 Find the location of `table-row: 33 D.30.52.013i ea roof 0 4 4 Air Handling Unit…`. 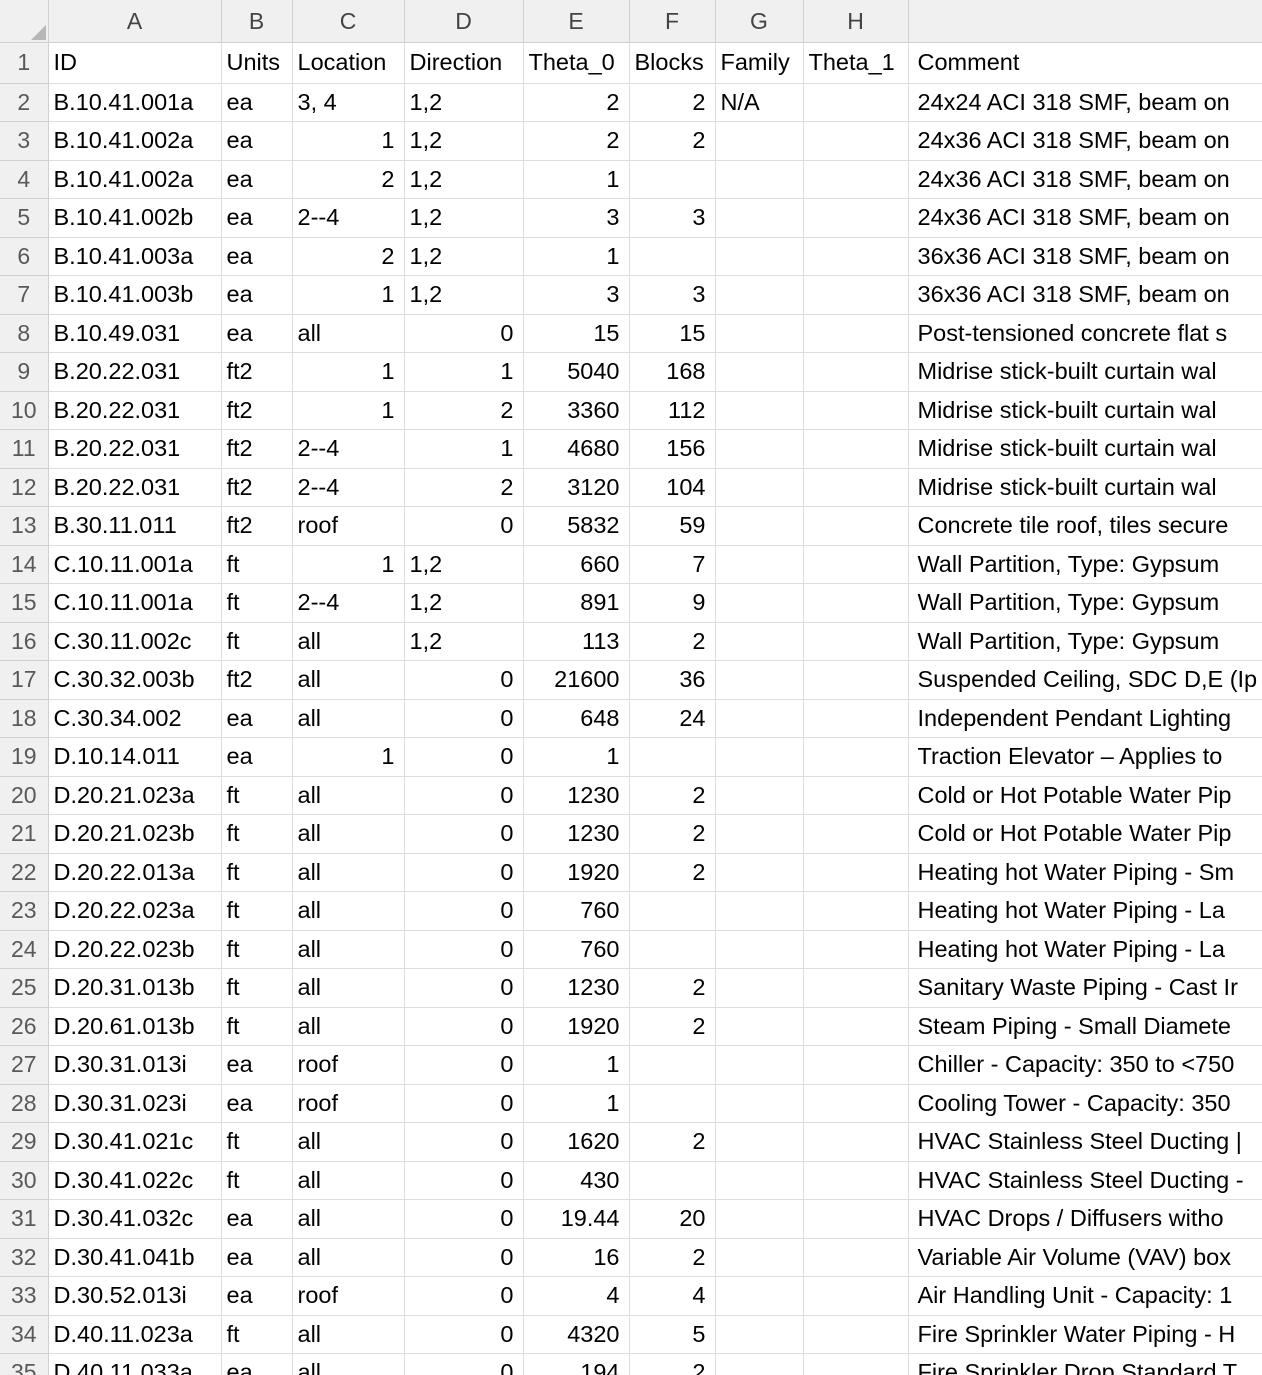

table-row: 33 D.30.52.013i ea roof 0 4 4 Air Handling Unit… is located at coordinates (631, 1296).